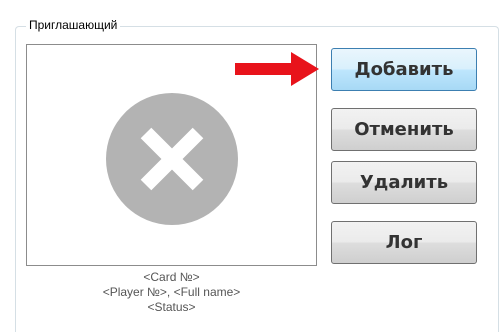 The height and width of the screenshot is (332, 501). Describe the element at coordinates (171, 292) in the screenshot. I see `player-name-label: <Player №>, <Full name>` at that location.